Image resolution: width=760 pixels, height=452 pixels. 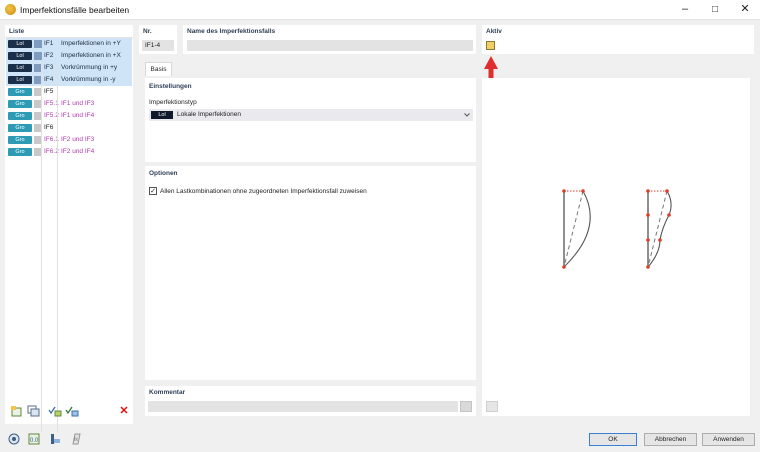 I want to click on close-button: ✕, so click(x=745, y=10).